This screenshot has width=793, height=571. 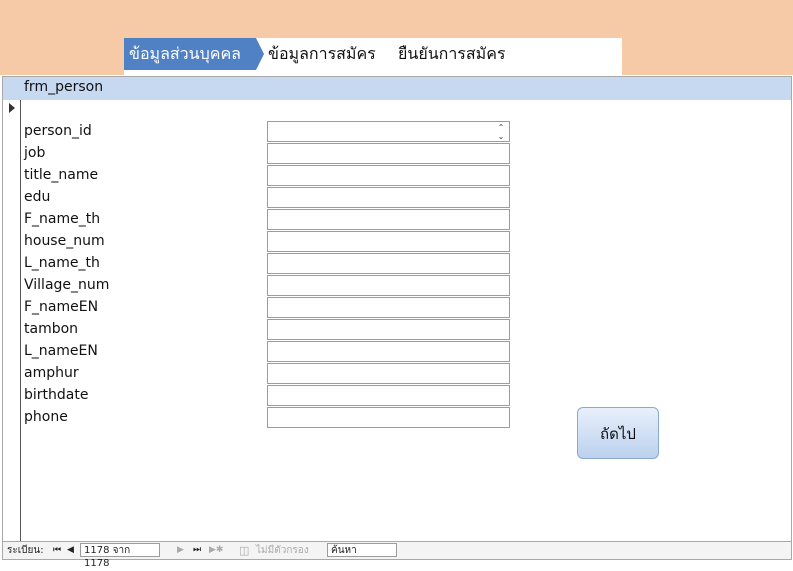 I want to click on field-edu-label: edu, so click(x=37, y=197).